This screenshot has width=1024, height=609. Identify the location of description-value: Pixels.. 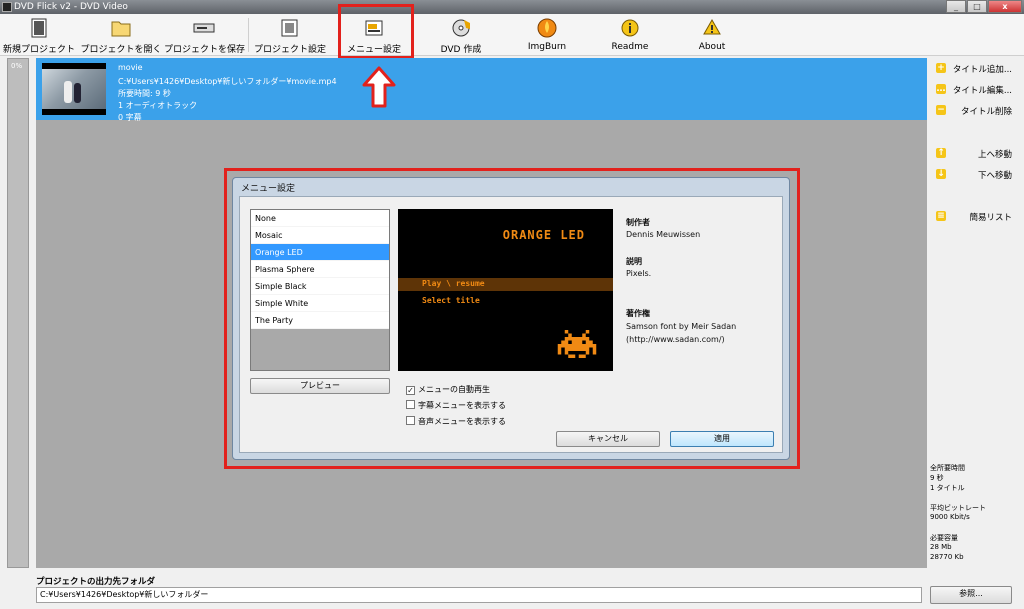
(639, 273).